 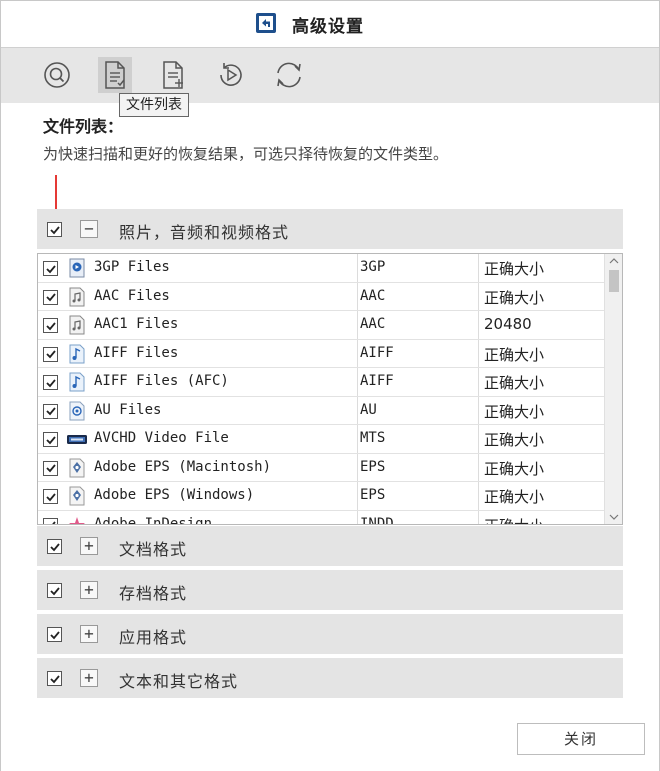 I want to click on avchd-icon, so click(x=77, y=439).